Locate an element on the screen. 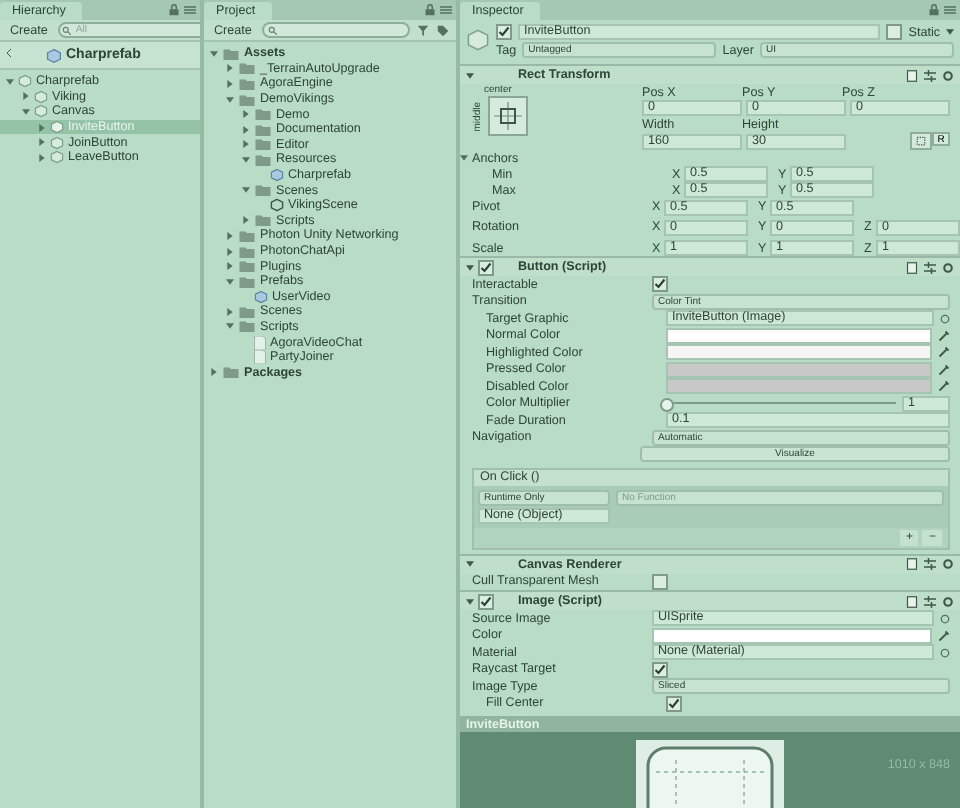 This screenshot has width=960, height=808. dotted-square-icon is located at coordinates (921, 141).